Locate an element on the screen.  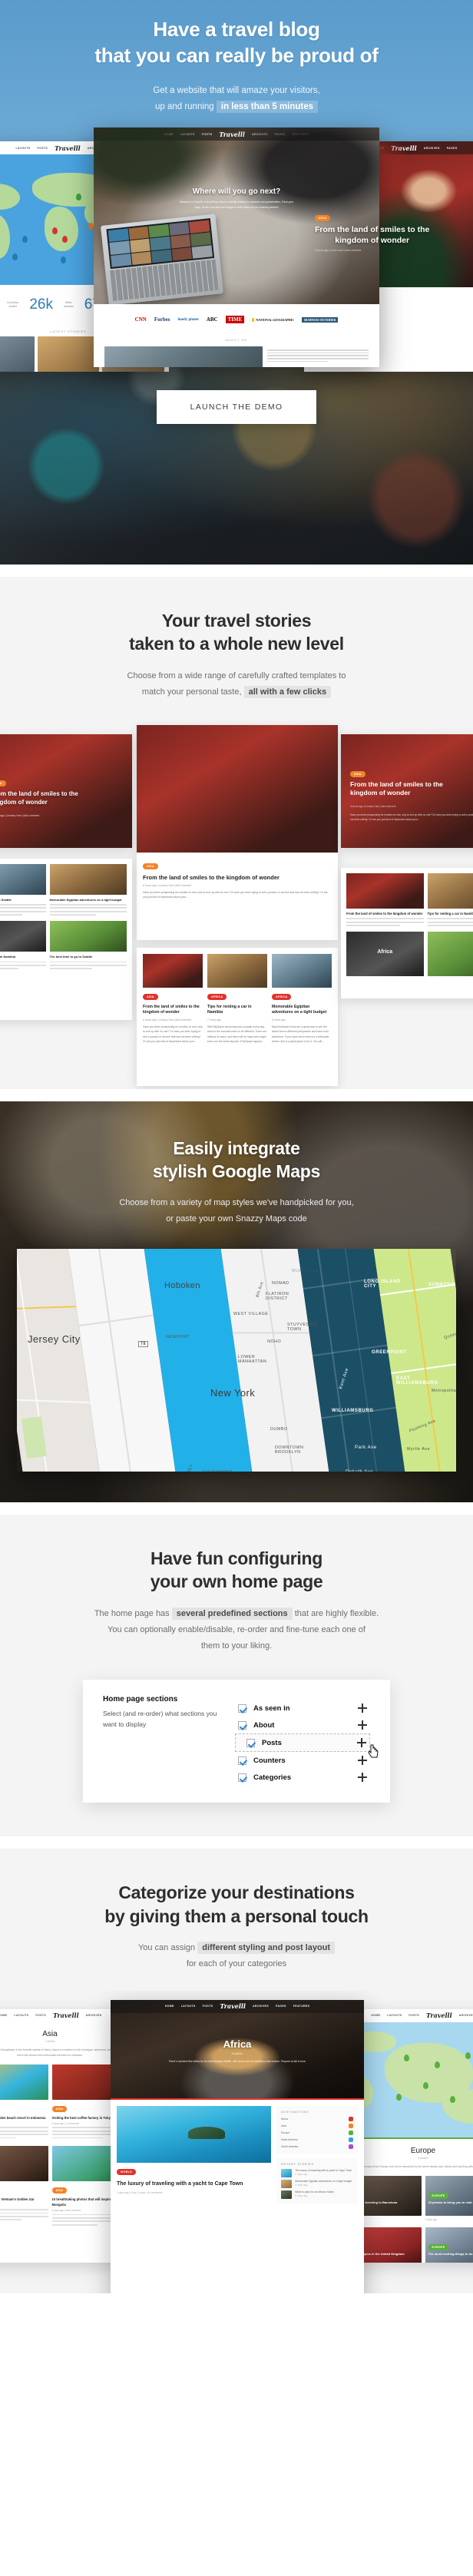
featured-post-pill: WORLD is located at coordinates (127, 2171).